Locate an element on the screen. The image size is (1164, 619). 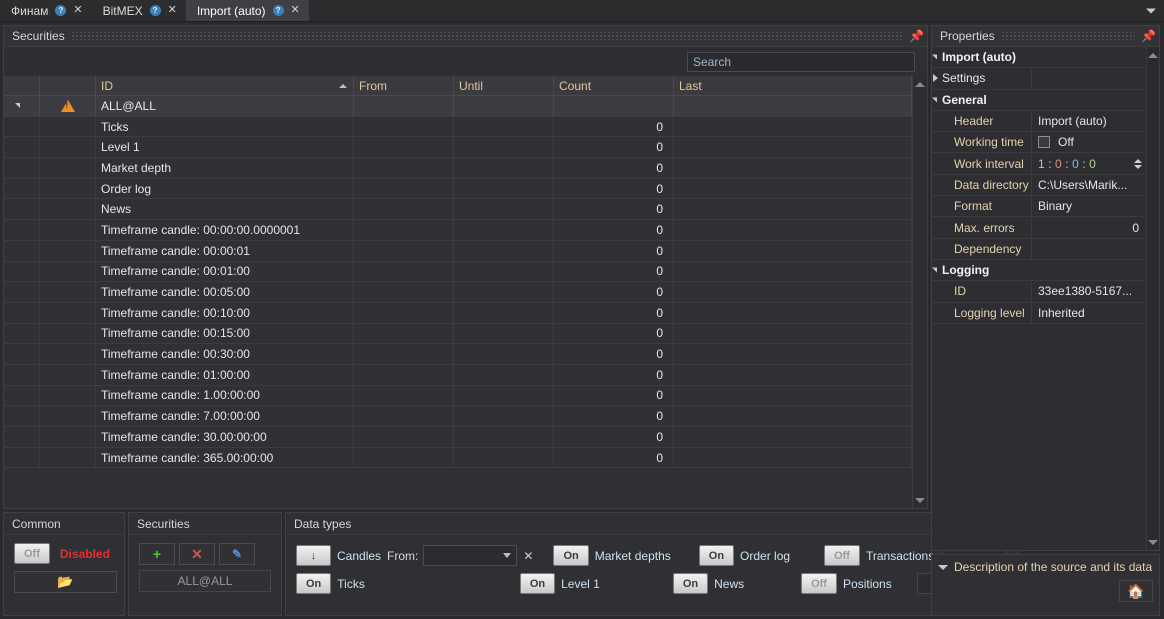
spinner is located at coordinates (1138, 163).